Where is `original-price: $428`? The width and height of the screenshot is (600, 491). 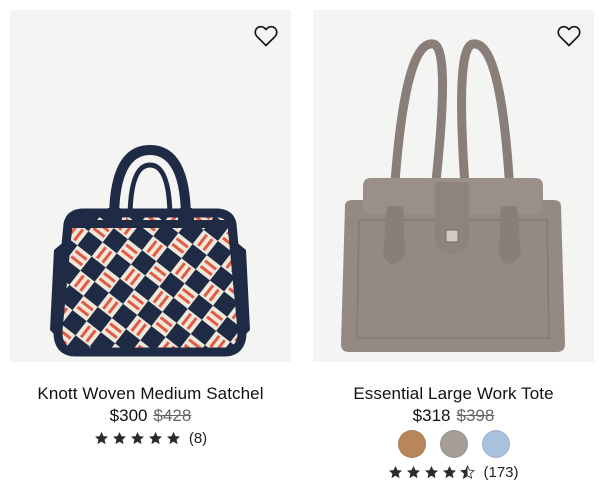
original-price: $428 is located at coordinates (172, 415).